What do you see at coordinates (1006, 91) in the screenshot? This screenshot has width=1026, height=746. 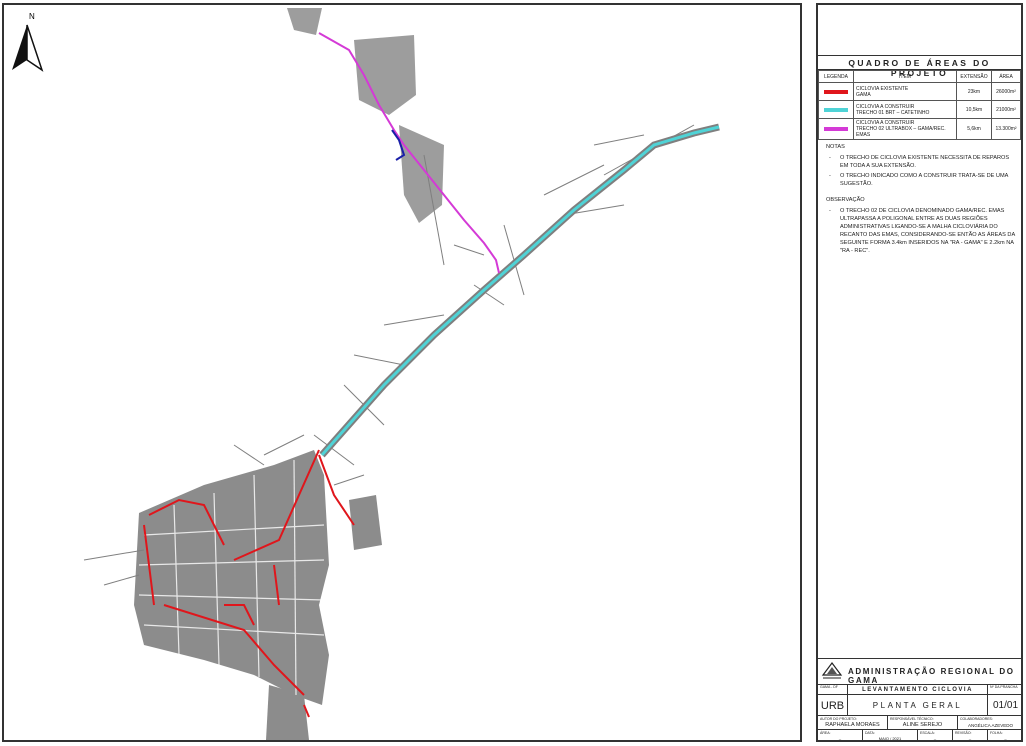 I see `row-area: 26000m²` at bounding box center [1006, 91].